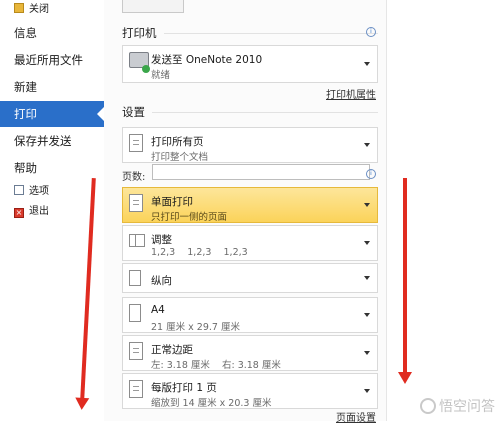 The image size is (500, 424). What do you see at coordinates (153, 6) in the screenshot?
I see `print-button` at bounding box center [153, 6].